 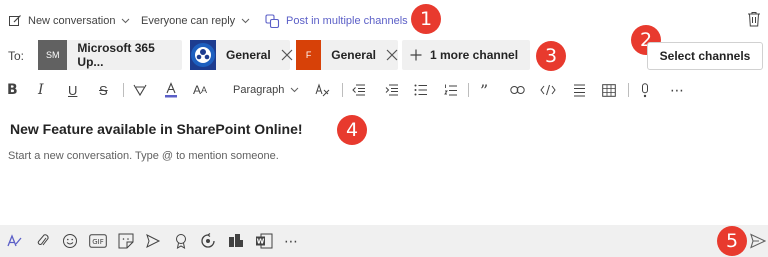 I want to click on quote-icon: ”, so click(x=484, y=90).